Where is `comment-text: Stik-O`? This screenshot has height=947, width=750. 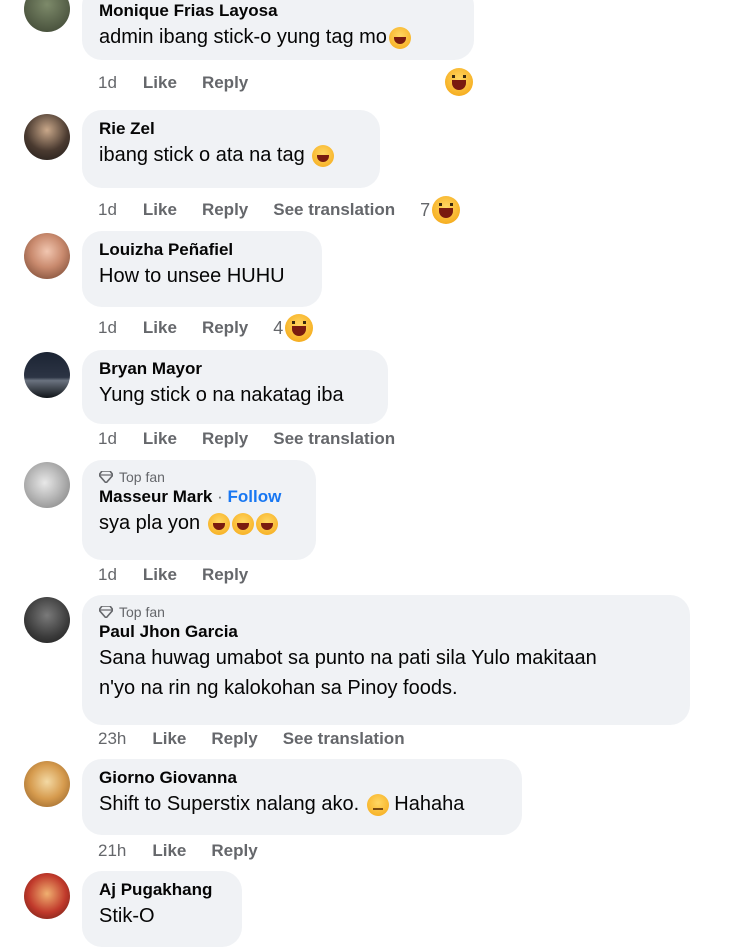 comment-text: Stik-O is located at coordinates (127, 916).